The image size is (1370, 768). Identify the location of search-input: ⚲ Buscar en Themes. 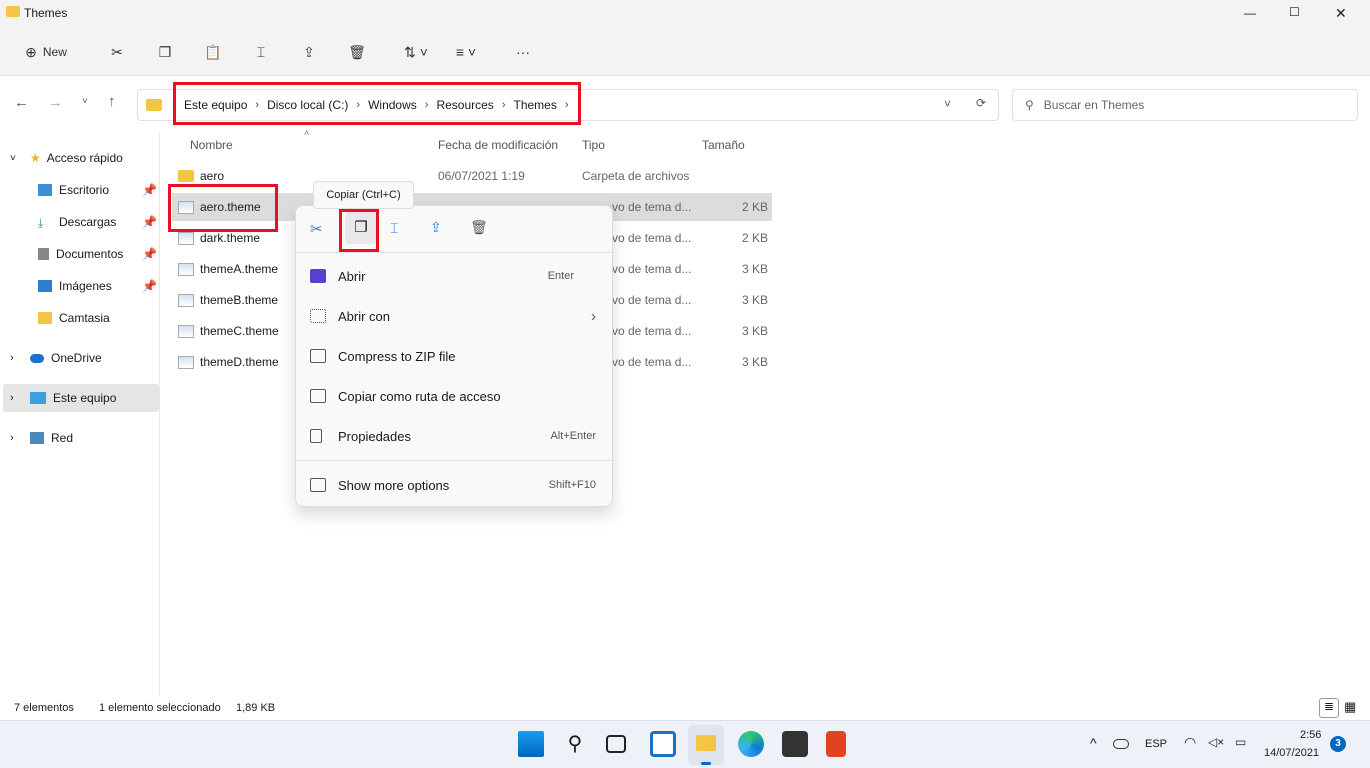
(1185, 105).